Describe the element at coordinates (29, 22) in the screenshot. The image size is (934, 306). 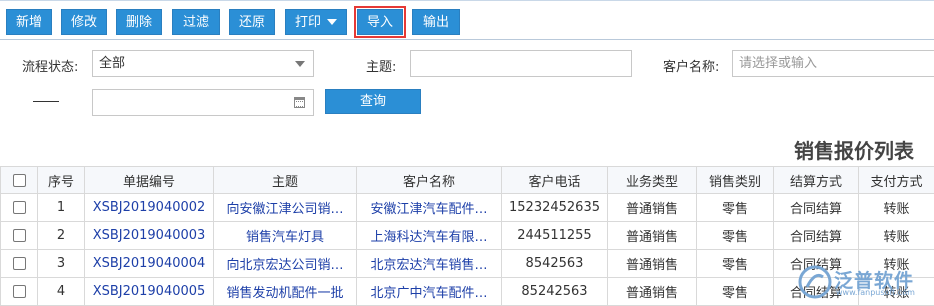
I see `add-button: 新增` at that location.